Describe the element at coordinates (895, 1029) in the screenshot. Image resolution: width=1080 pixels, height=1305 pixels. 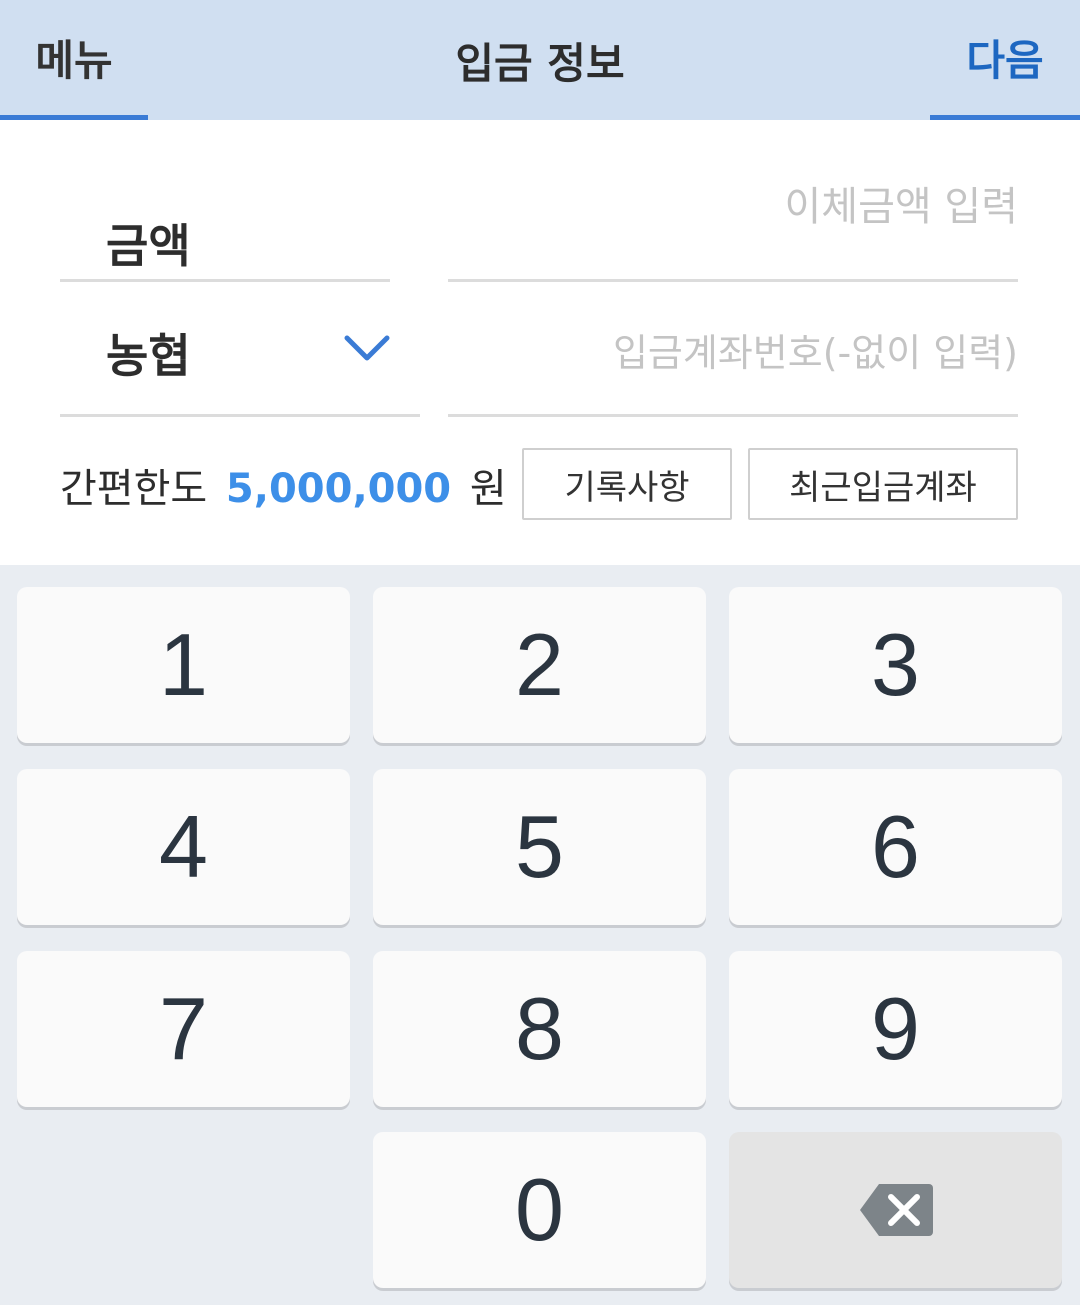
I see `key-9: 9` at that location.